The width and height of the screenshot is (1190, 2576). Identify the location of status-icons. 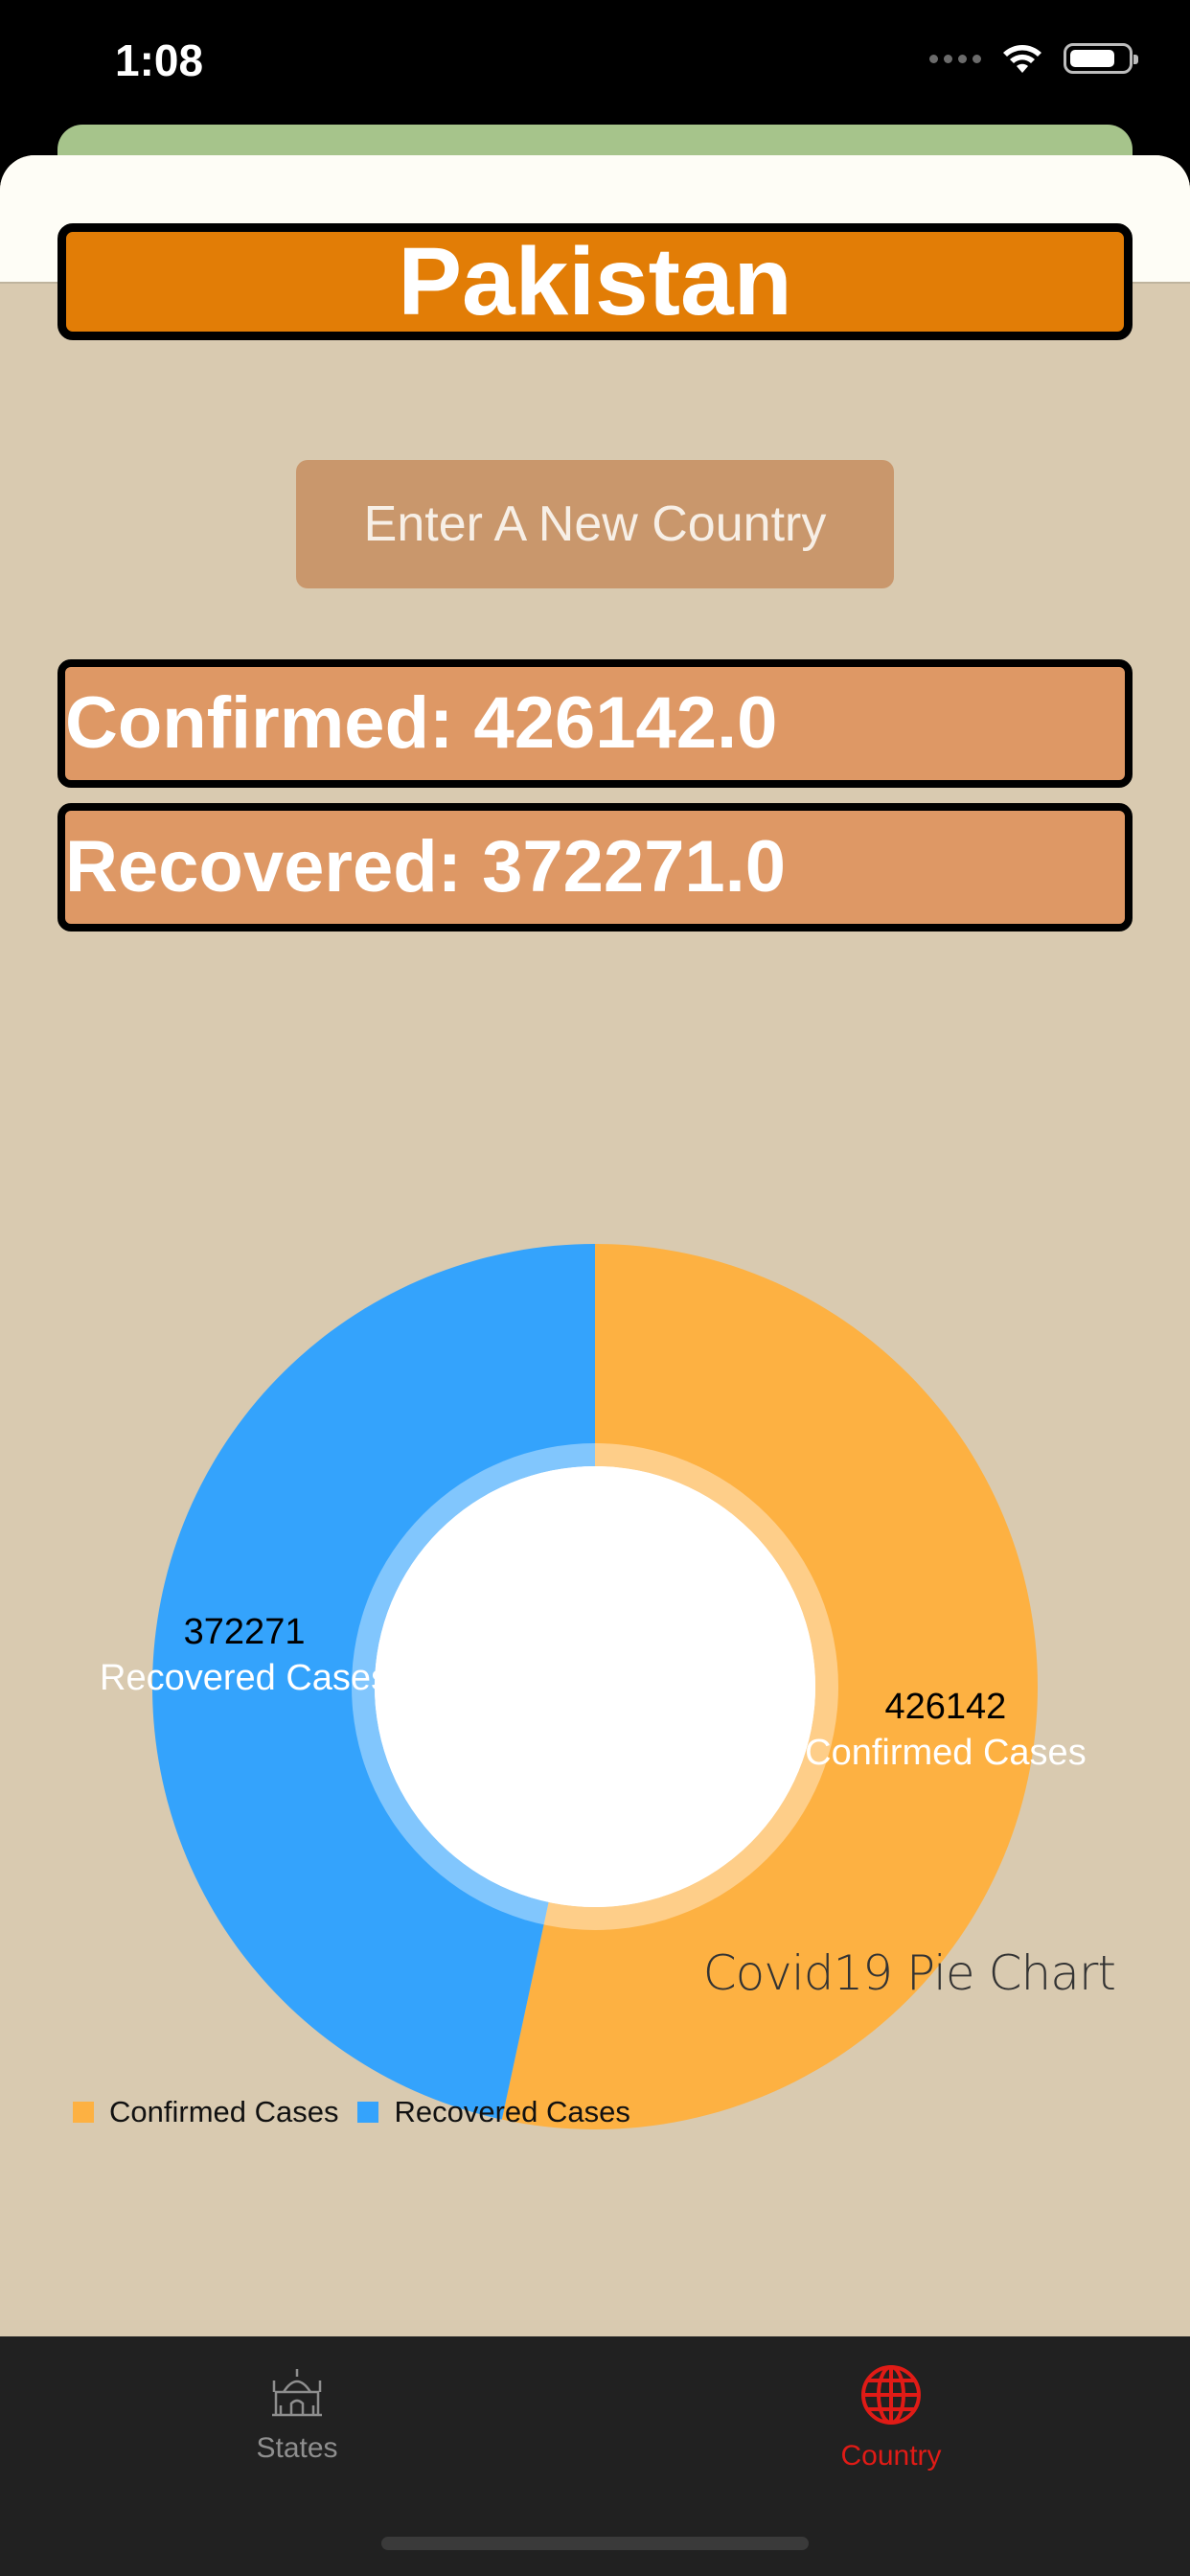
(1034, 58).